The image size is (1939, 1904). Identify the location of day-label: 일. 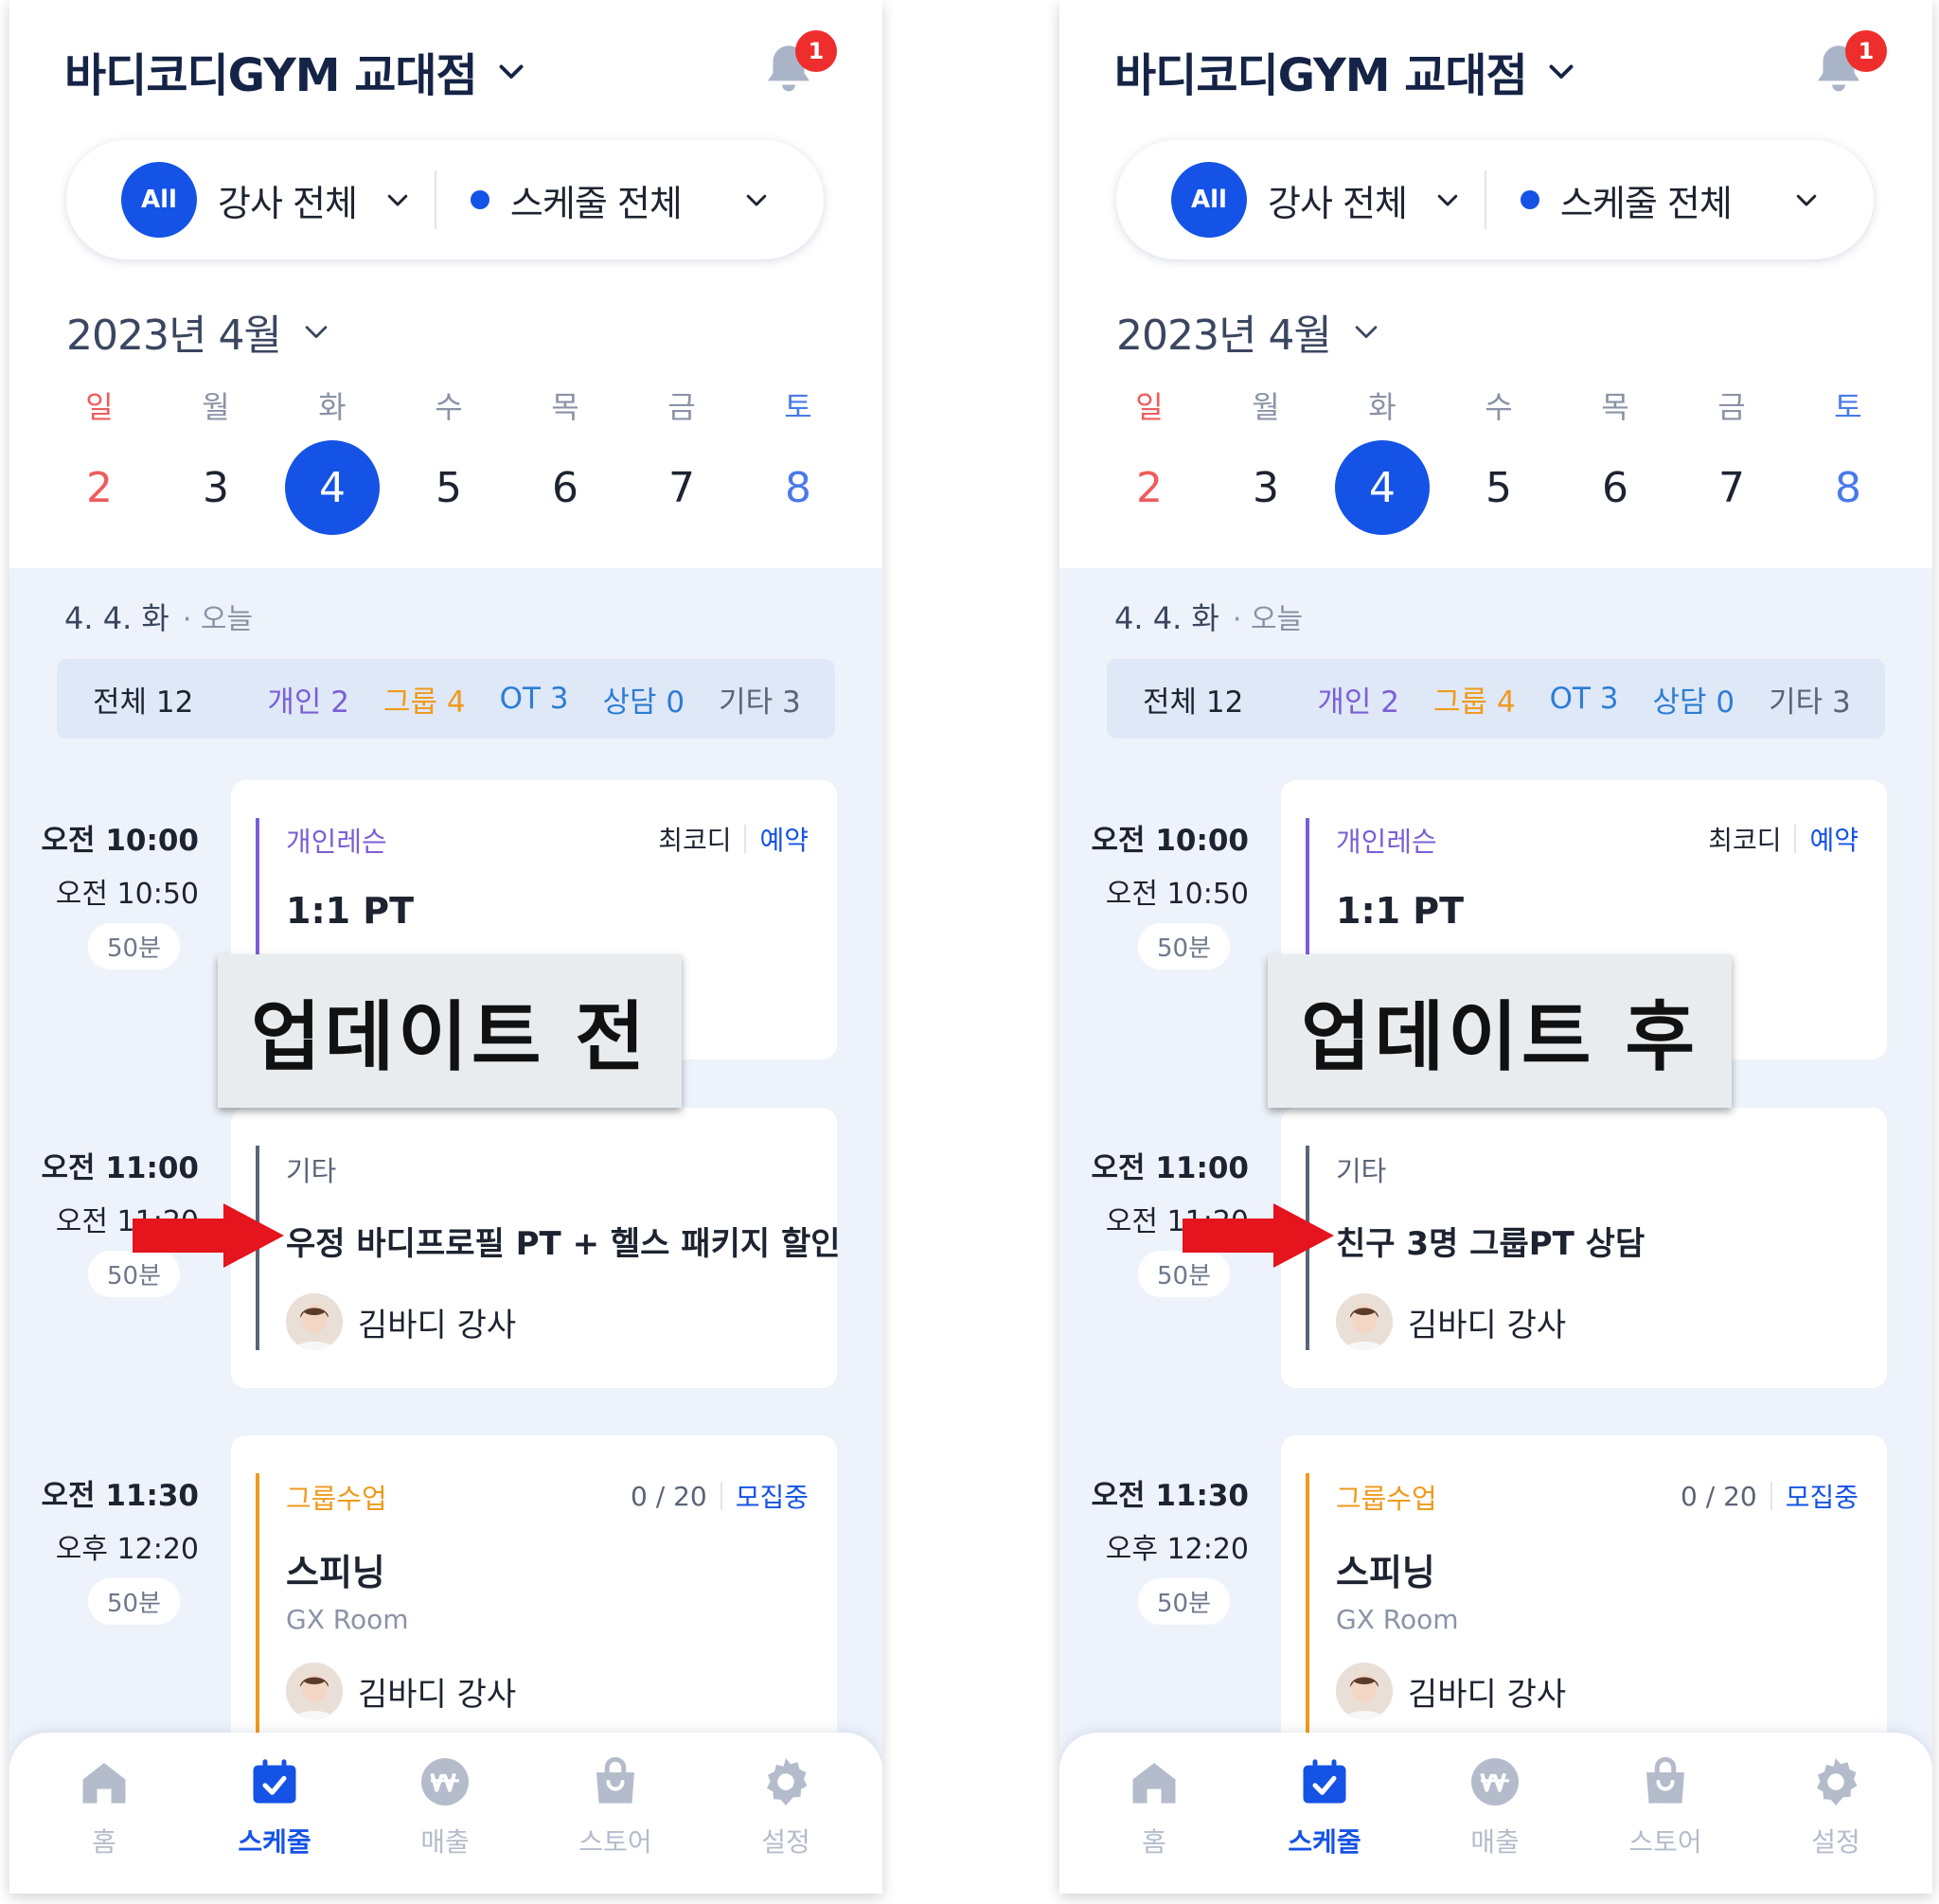
(99, 407).